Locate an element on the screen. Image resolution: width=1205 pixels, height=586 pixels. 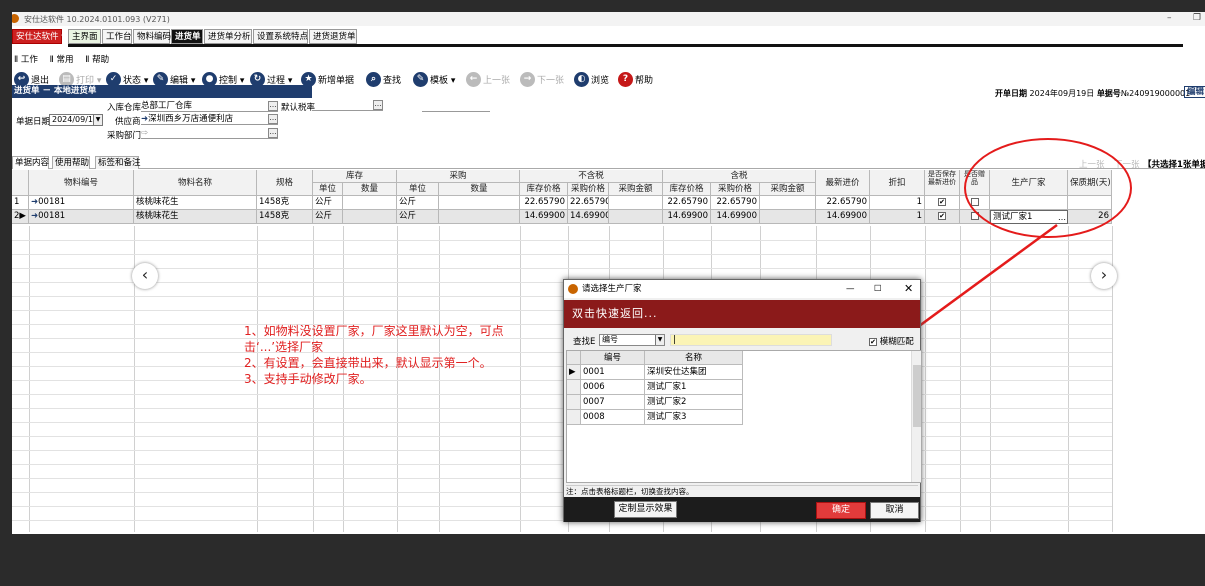
list-item-name: 测试厂家1 is located at coordinates (694, 387).